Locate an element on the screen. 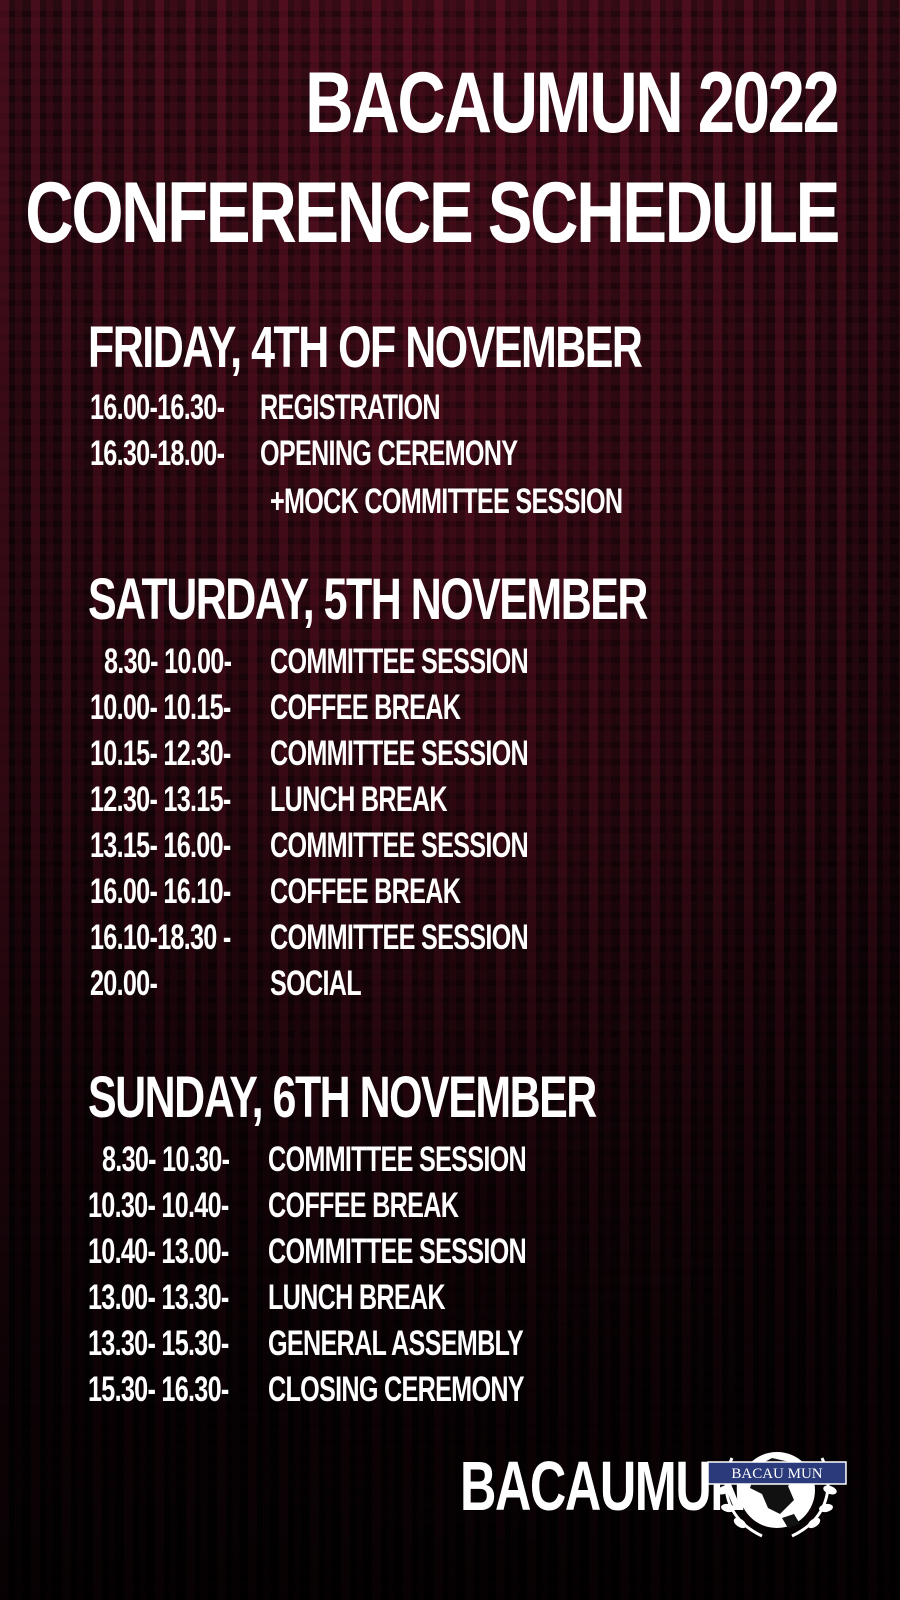  schedule-row: 16.00-16.30- REGISTRATION is located at coordinates (265, 408).